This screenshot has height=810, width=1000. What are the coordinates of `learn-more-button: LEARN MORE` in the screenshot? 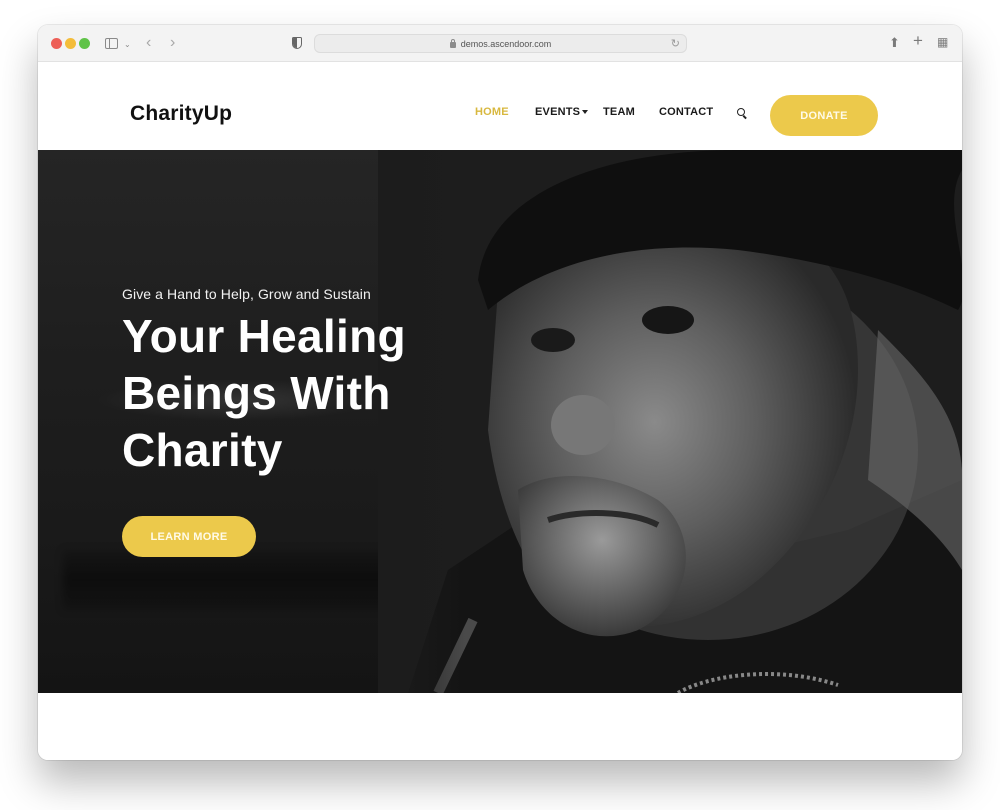 It's located at (189, 536).